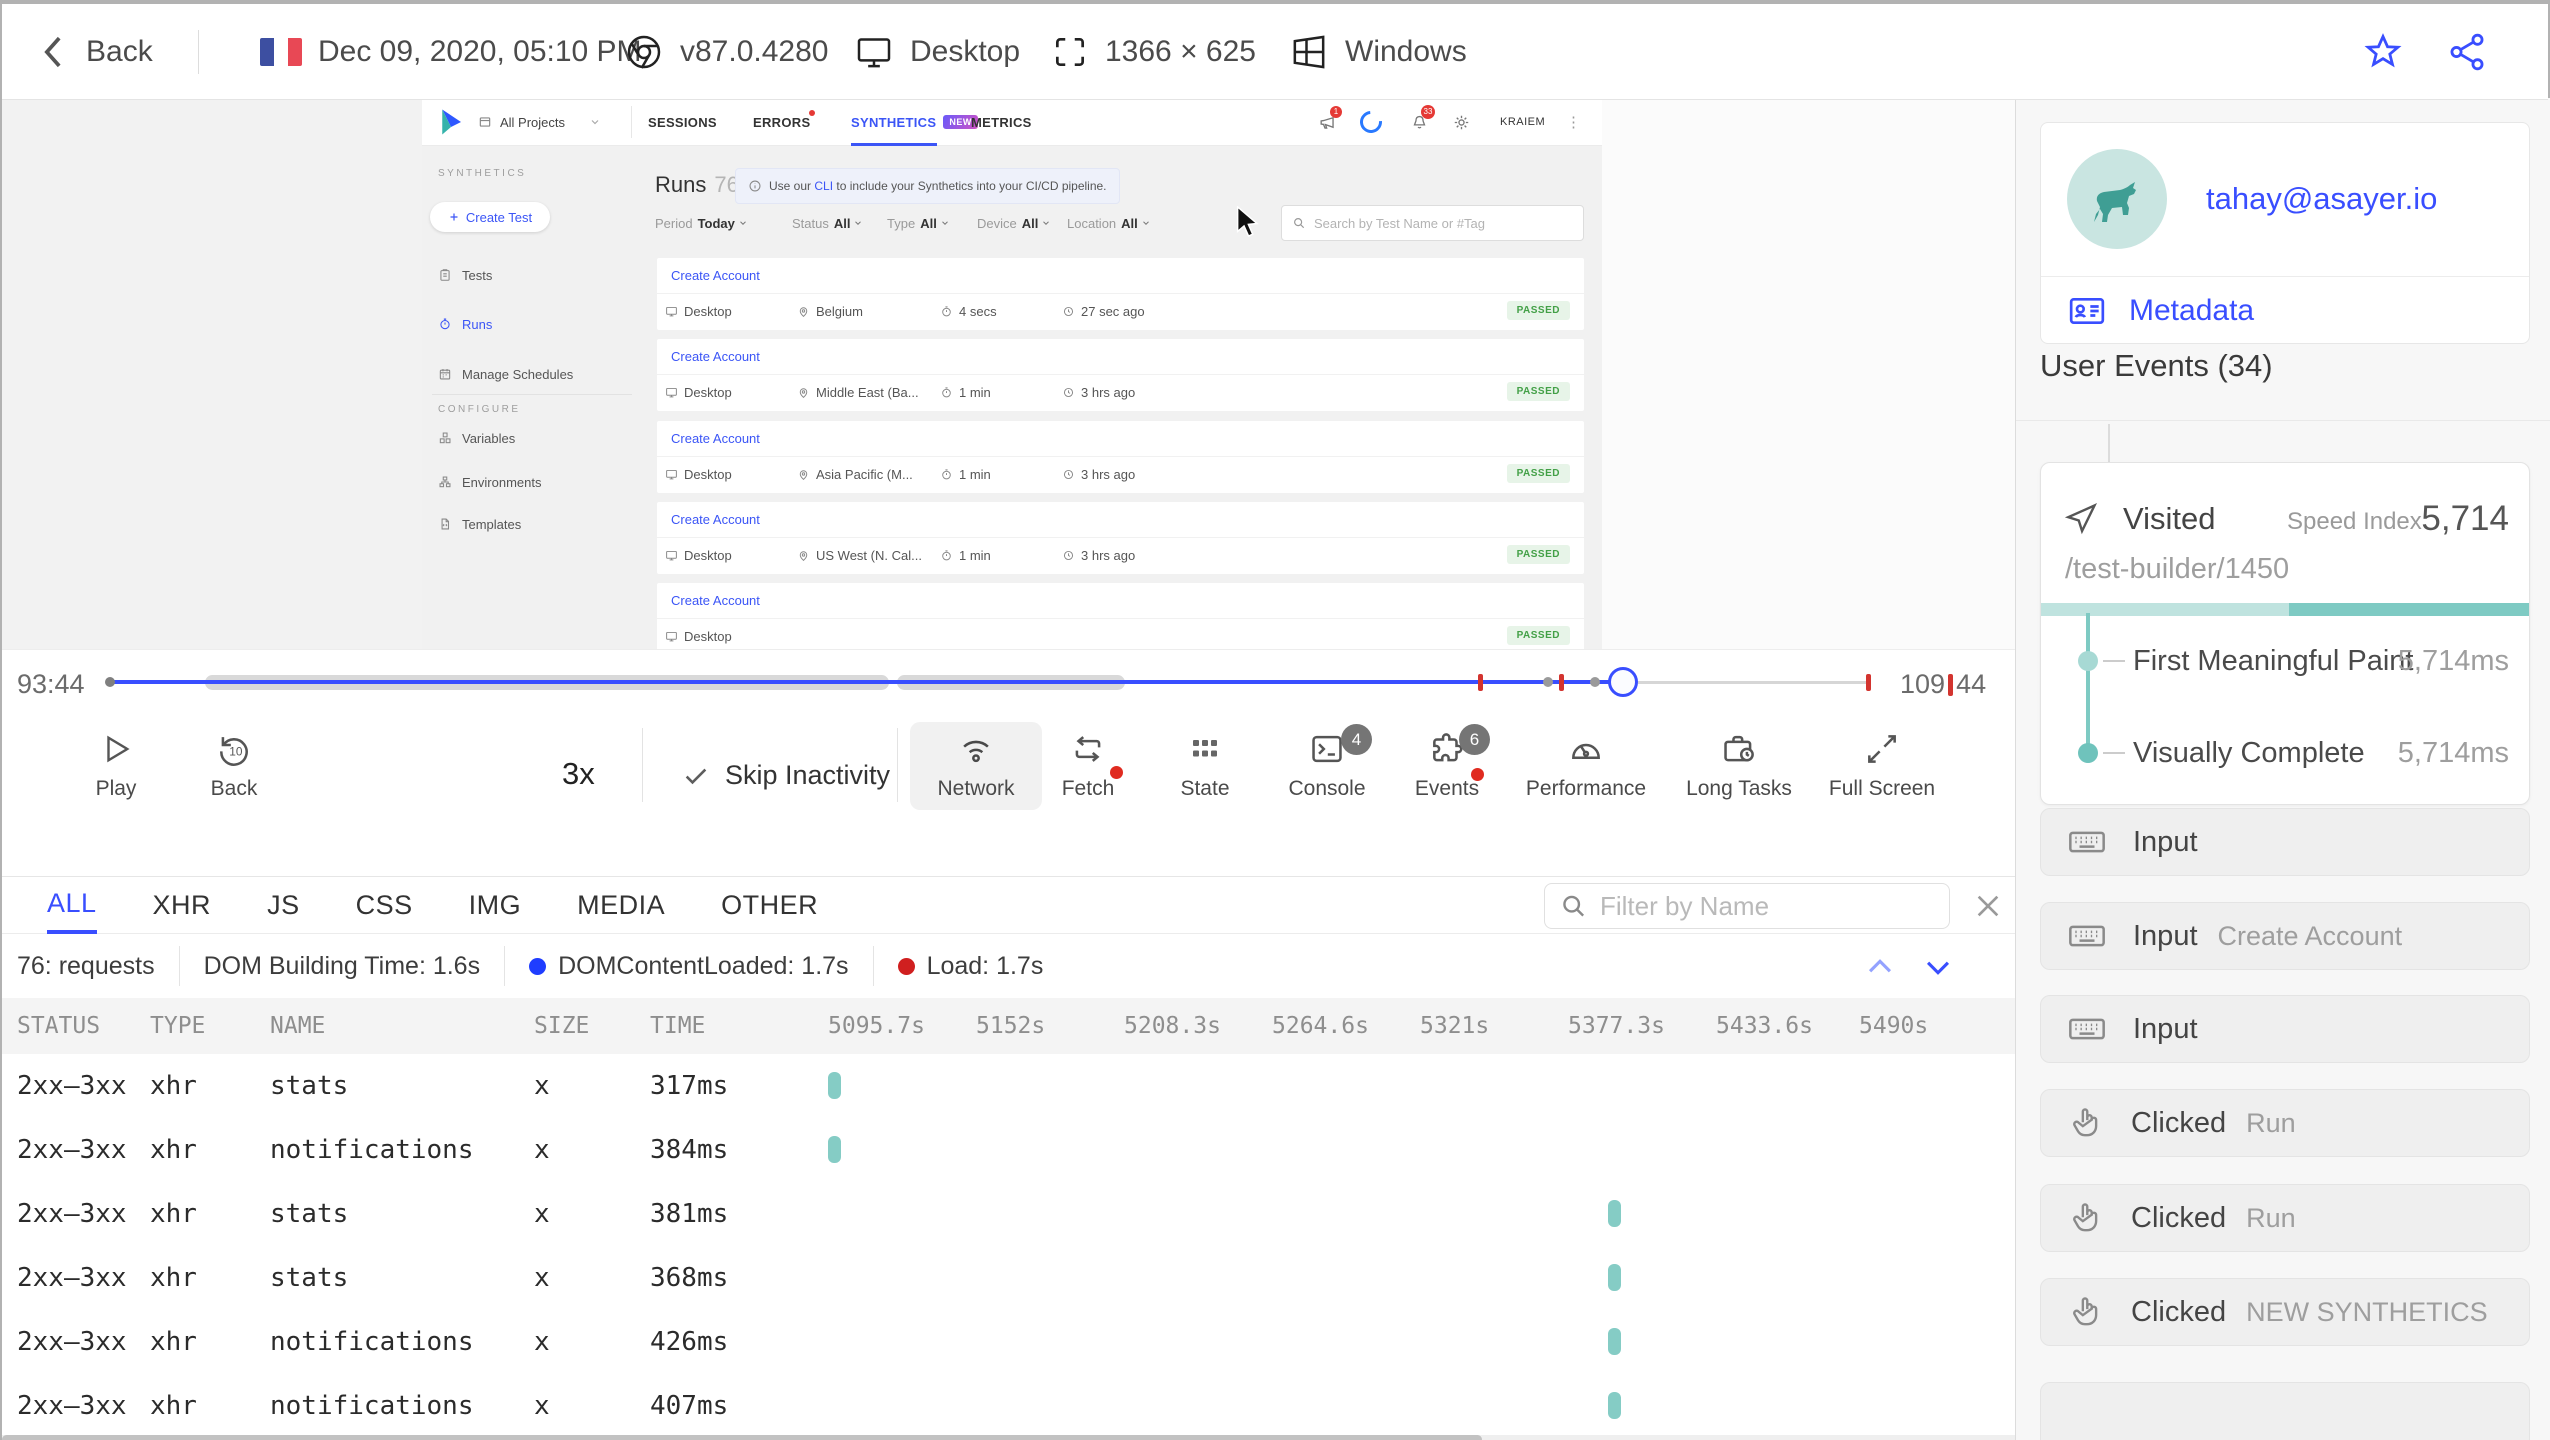 The image size is (2550, 1440). What do you see at coordinates (2192, 310) in the screenshot?
I see `metadata-label: Metadata` at bounding box center [2192, 310].